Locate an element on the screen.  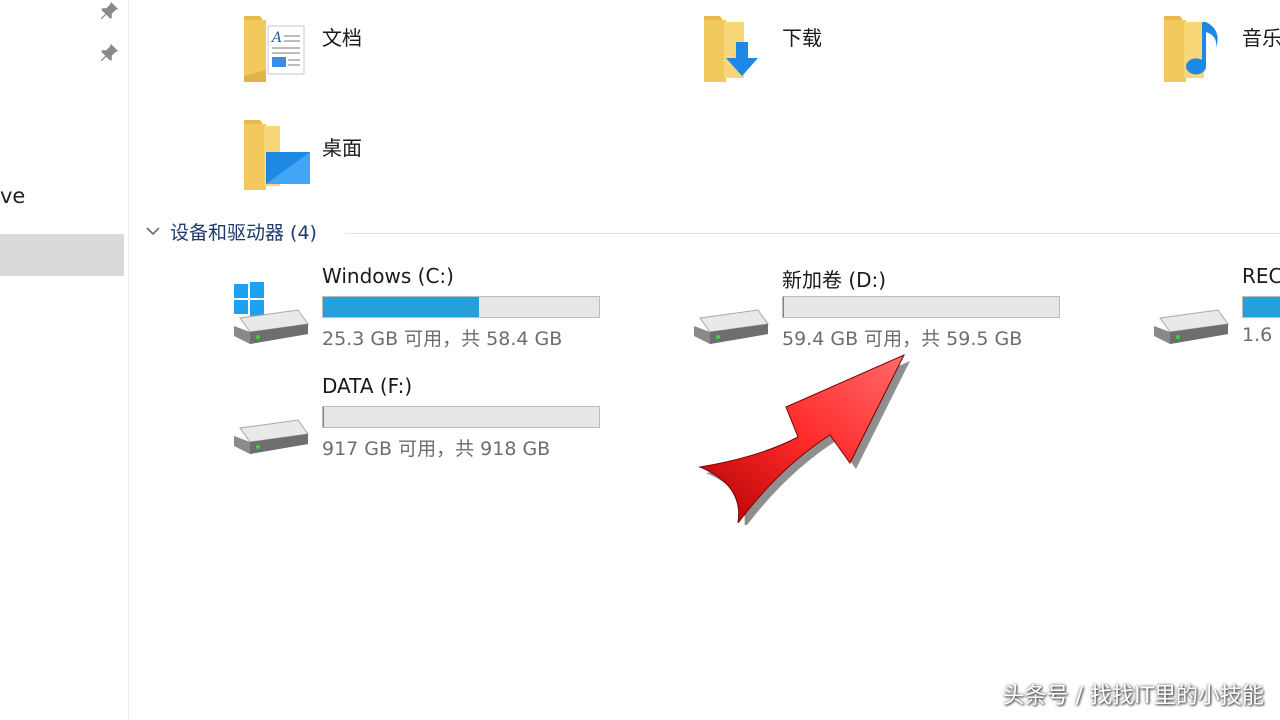
folder-label: 音乐 is located at coordinates (1261, 38).